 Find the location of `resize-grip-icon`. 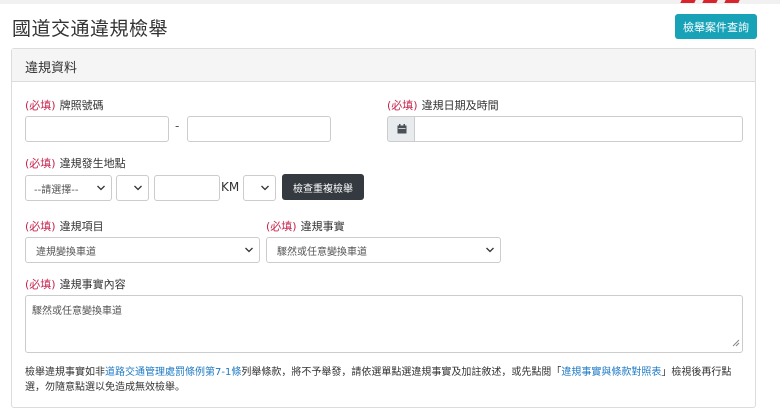

resize-grip-icon is located at coordinates (736, 344).